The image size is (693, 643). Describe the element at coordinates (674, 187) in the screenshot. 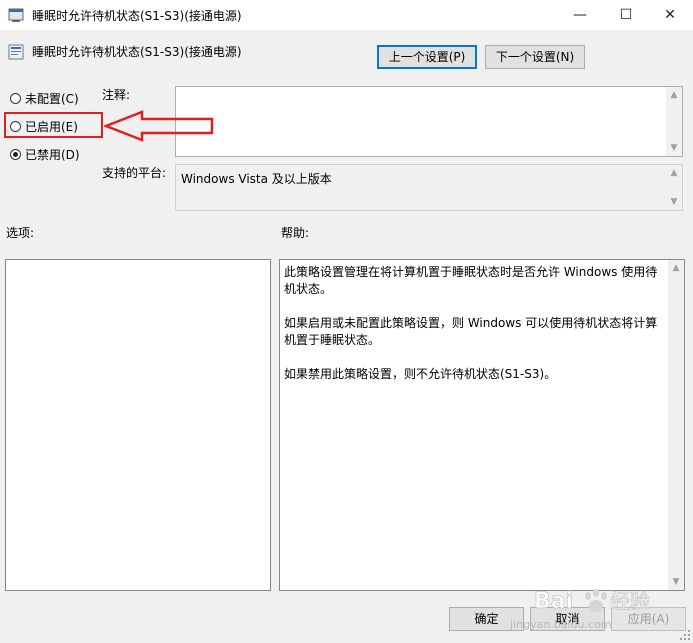

I see `platform-scrollbar: ▲ ▼` at that location.